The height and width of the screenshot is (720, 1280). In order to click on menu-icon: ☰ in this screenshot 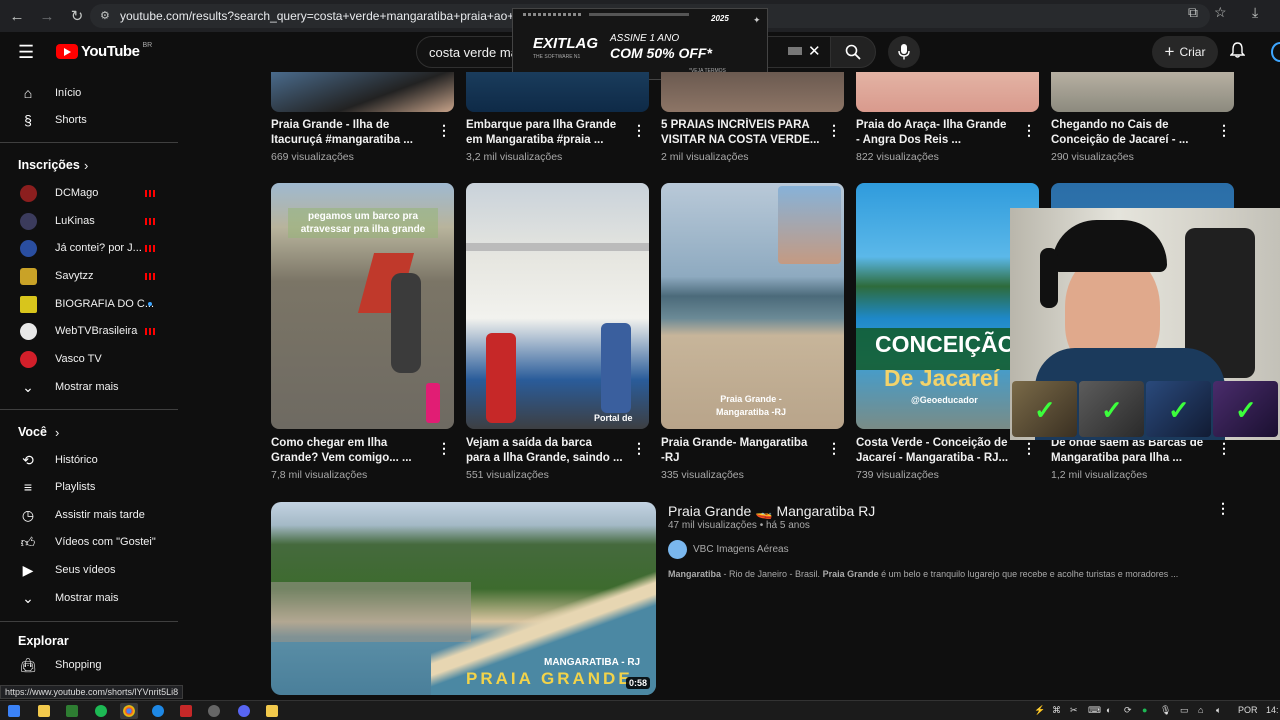, I will do `click(26, 52)`.